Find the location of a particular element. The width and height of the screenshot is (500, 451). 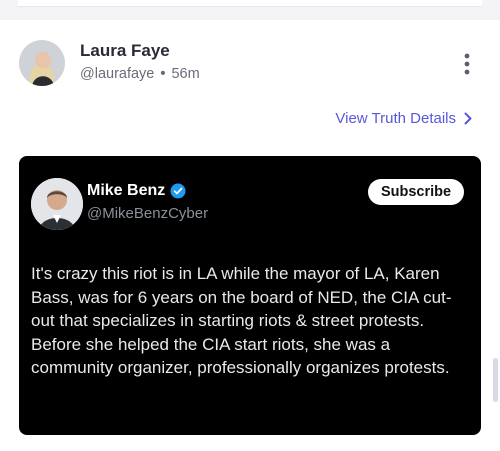

author-meta: @laurafaye • 56m is located at coordinates (140, 74).